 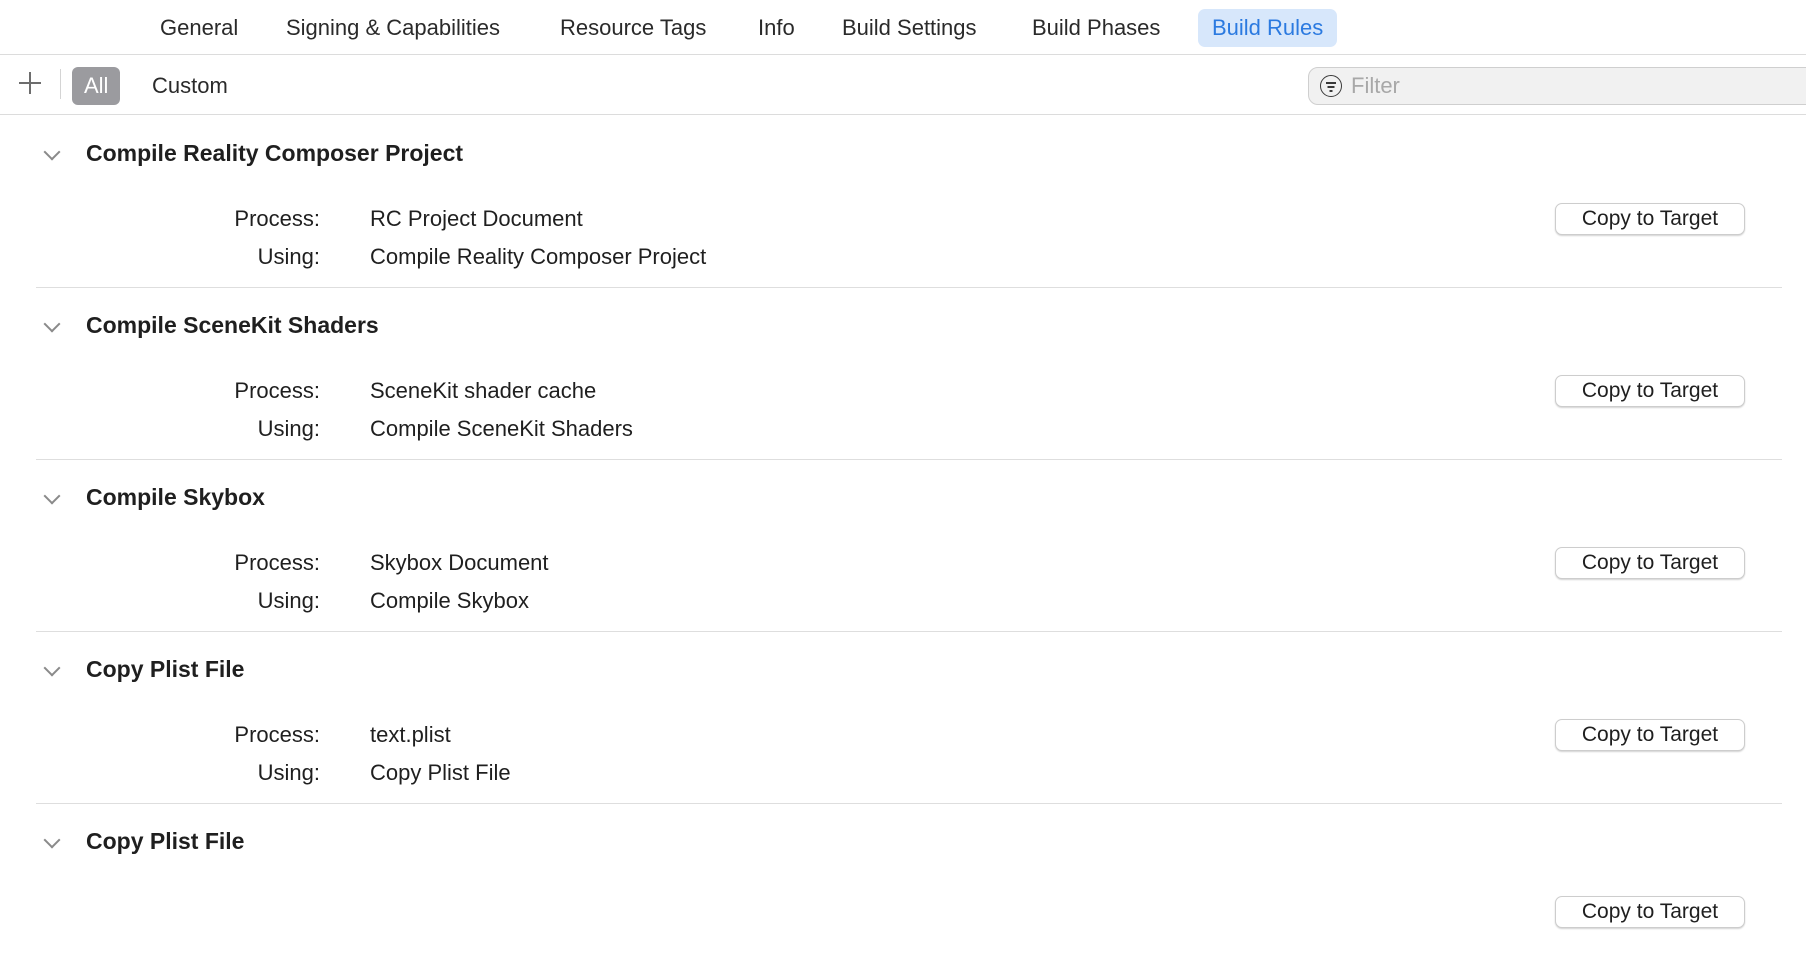 What do you see at coordinates (175, 497) in the screenshot?
I see `rule-title: Compile Skybox` at bounding box center [175, 497].